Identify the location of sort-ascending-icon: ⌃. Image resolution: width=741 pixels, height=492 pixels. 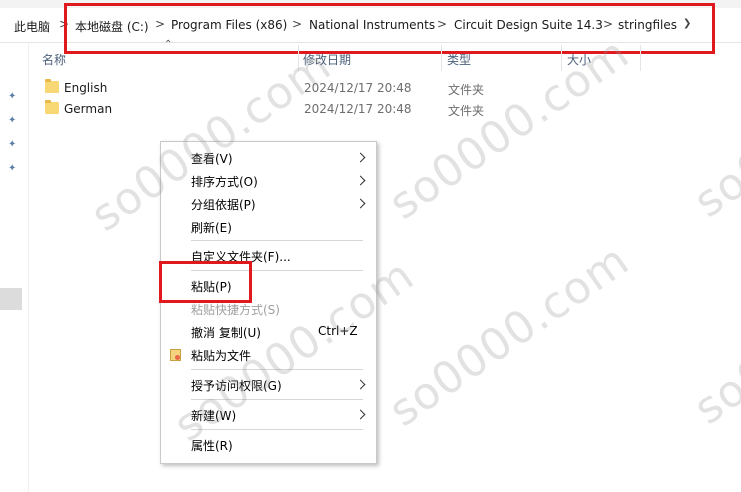
(168, 44).